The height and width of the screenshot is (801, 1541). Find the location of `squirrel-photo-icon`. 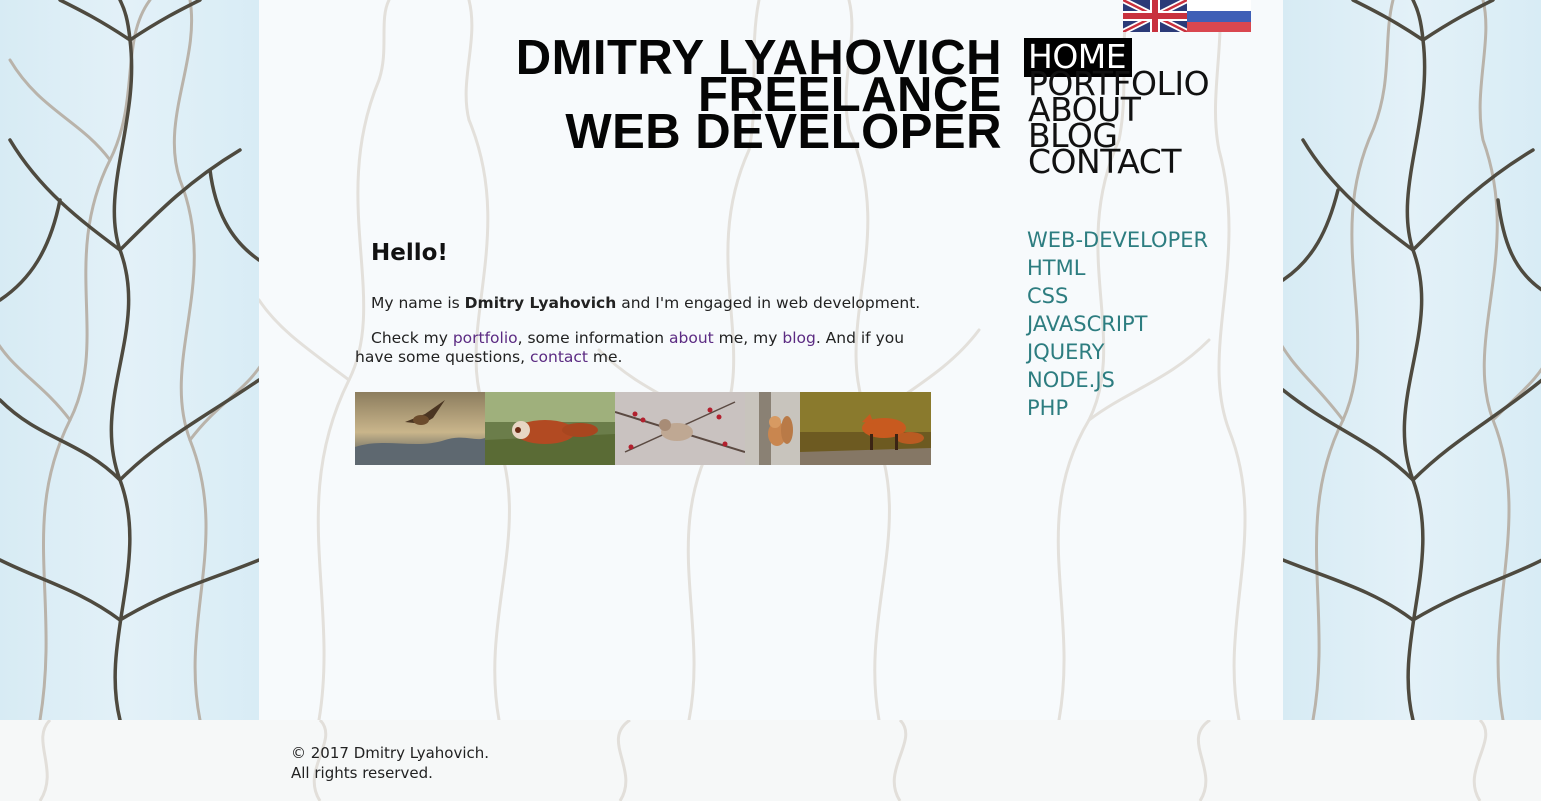

squirrel-photo-icon is located at coordinates (772, 428).